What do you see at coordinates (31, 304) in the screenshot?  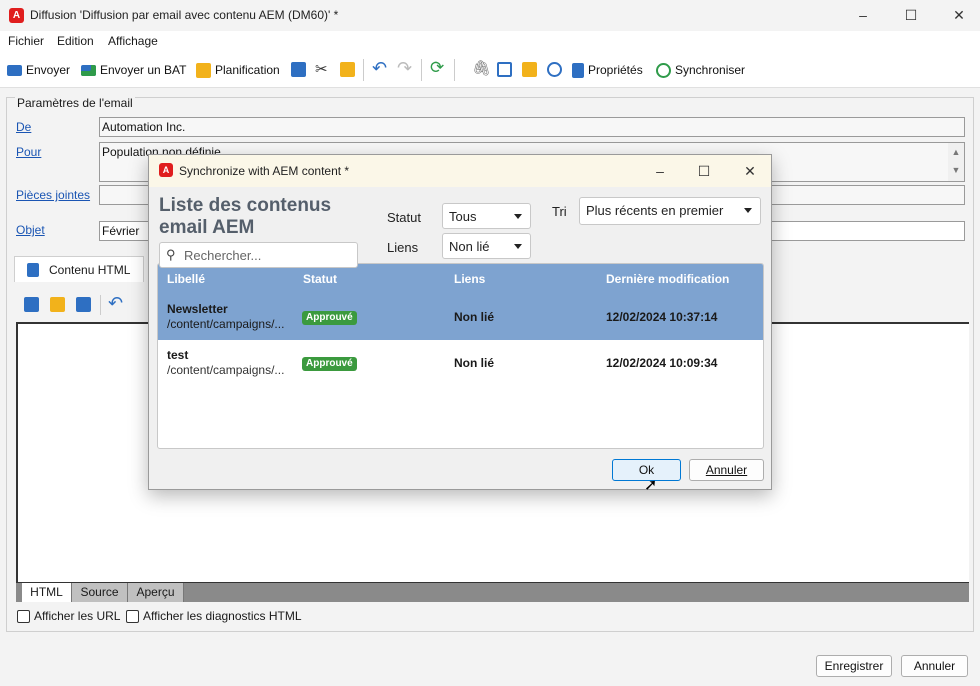 I see `new-doc-icon` at bounding box center [31, 304].